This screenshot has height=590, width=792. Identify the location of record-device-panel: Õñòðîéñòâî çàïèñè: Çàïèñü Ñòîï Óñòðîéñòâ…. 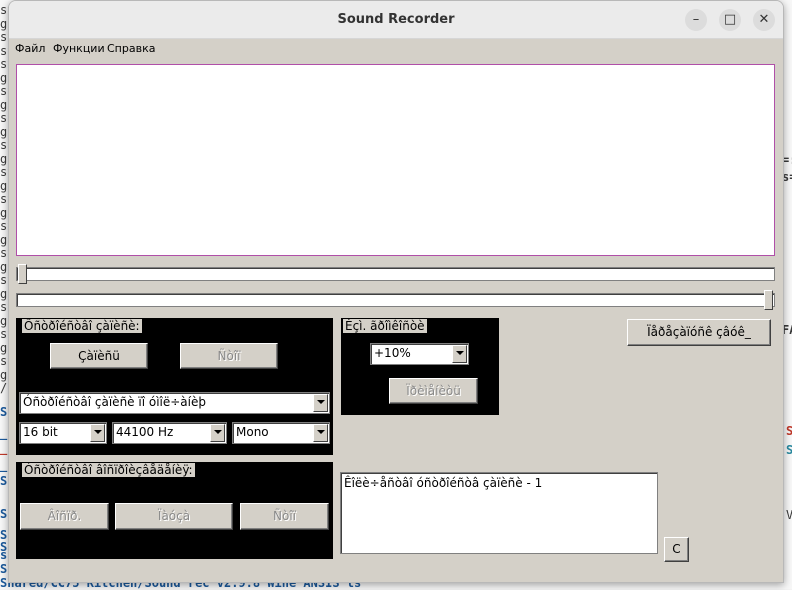
(174, 386).